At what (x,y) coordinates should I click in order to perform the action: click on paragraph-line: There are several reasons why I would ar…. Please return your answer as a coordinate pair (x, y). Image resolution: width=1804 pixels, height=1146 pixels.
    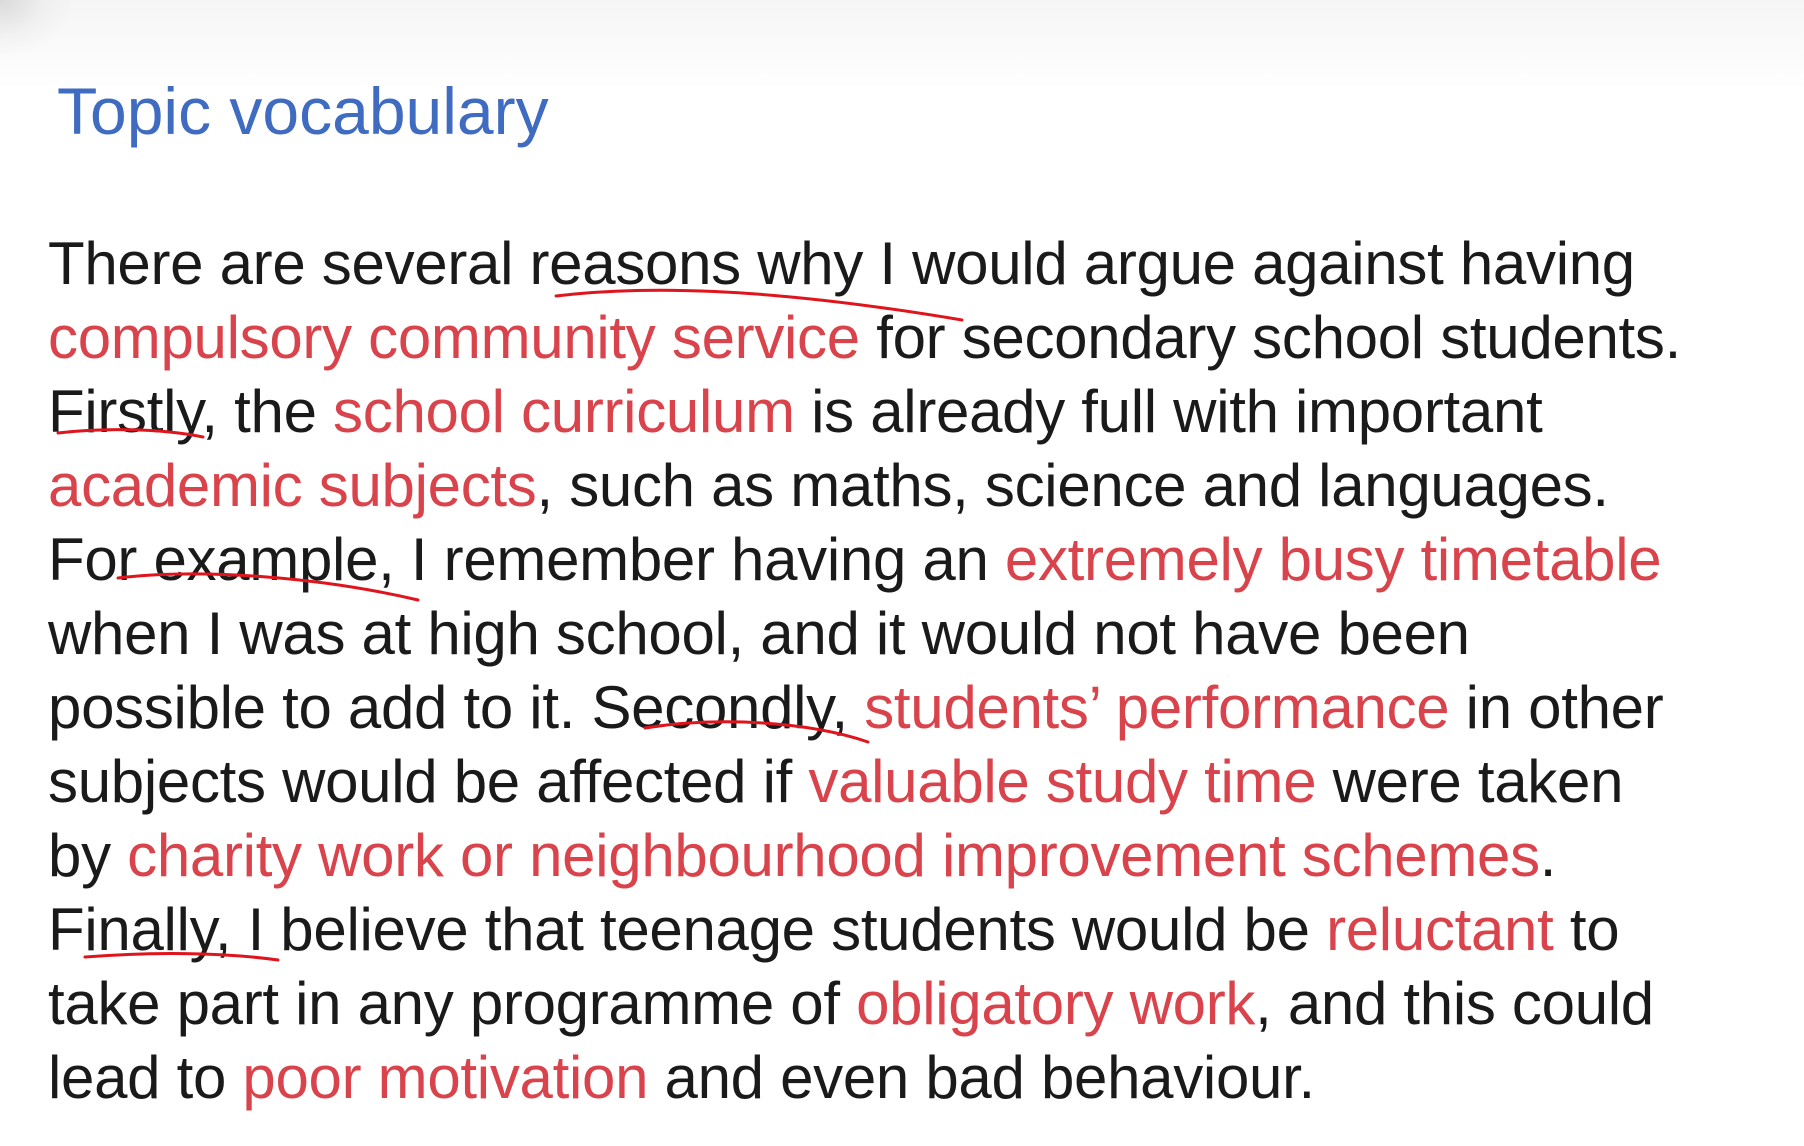
    Looking at the image, I should click on (864, 264).